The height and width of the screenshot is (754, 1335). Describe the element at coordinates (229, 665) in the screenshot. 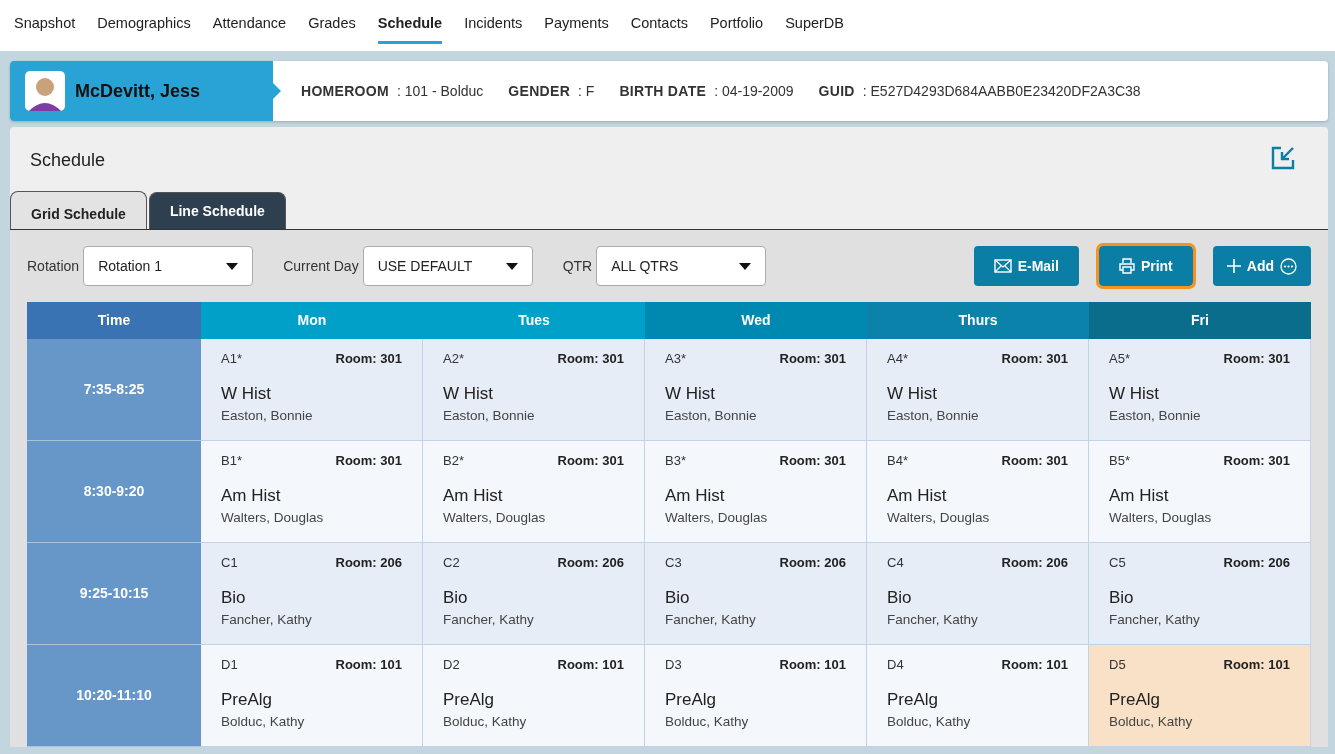

I see `period-code: D1` at that location.